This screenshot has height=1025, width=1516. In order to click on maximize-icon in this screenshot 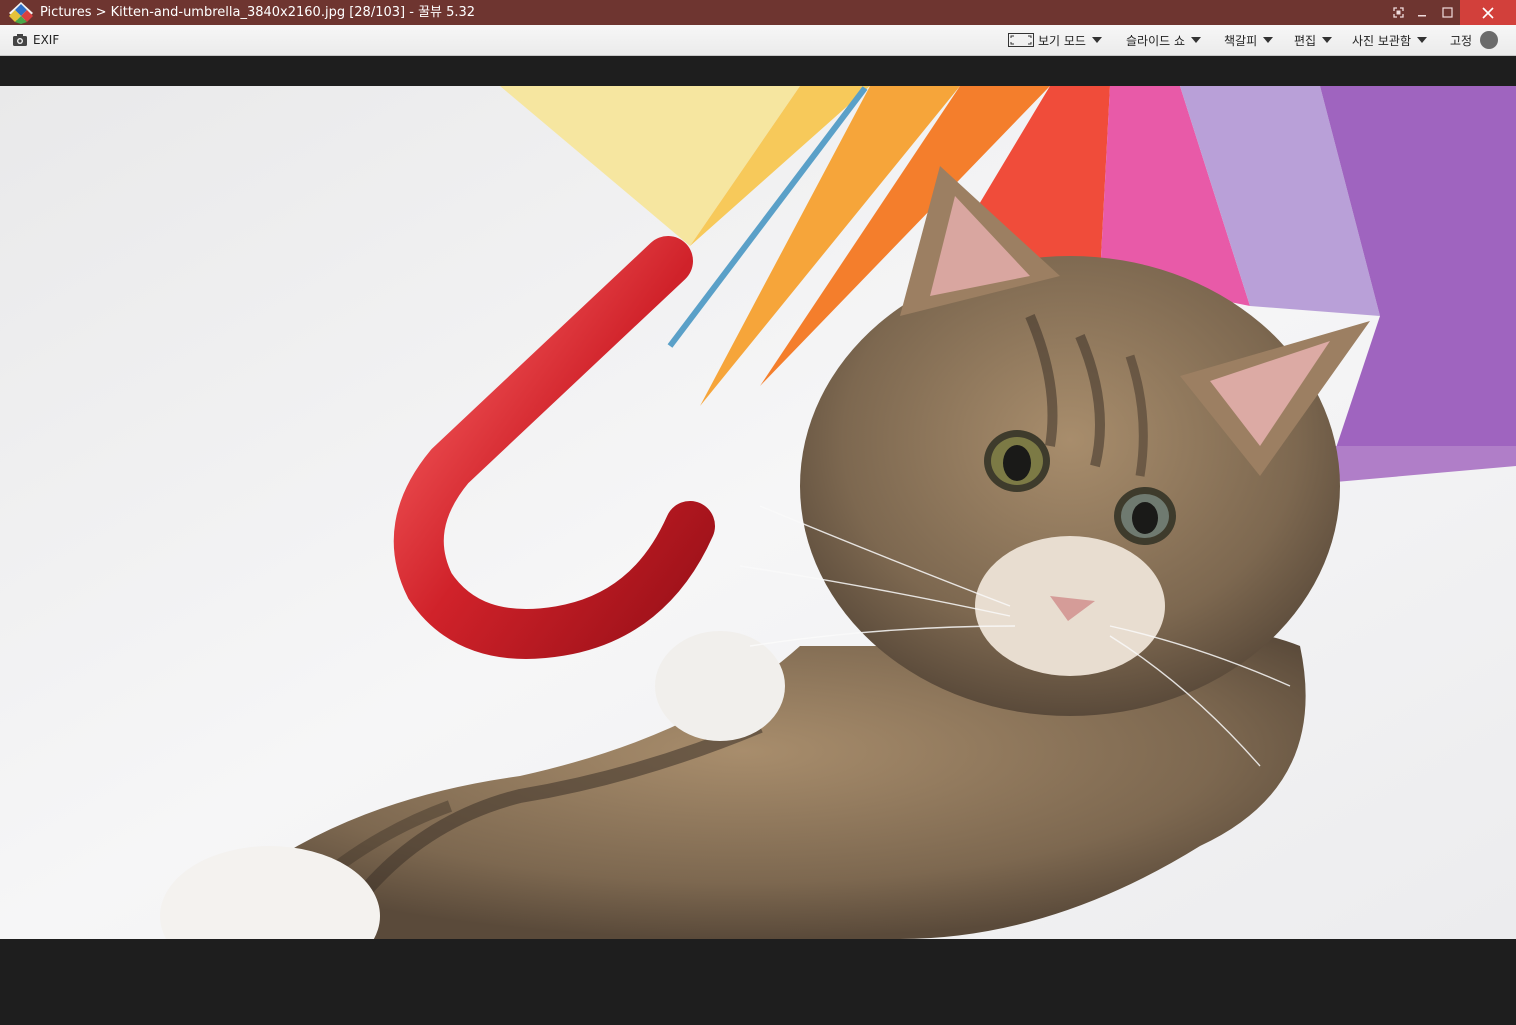, I will do `click(1447, 12)`.